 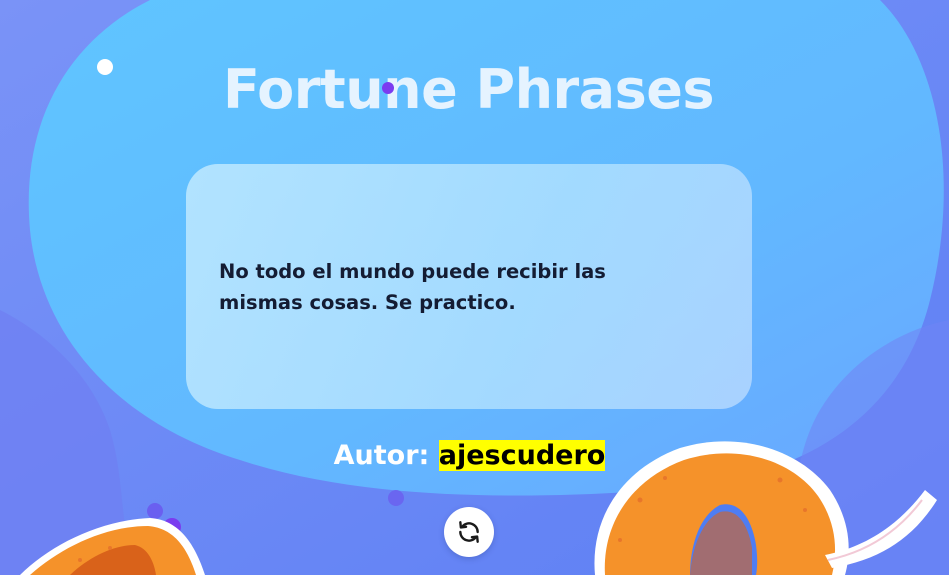 What do you see at coordinates (522, 455) in the screenshot?
I see `author-name: ajescudero` at bounding box center [522, 455].